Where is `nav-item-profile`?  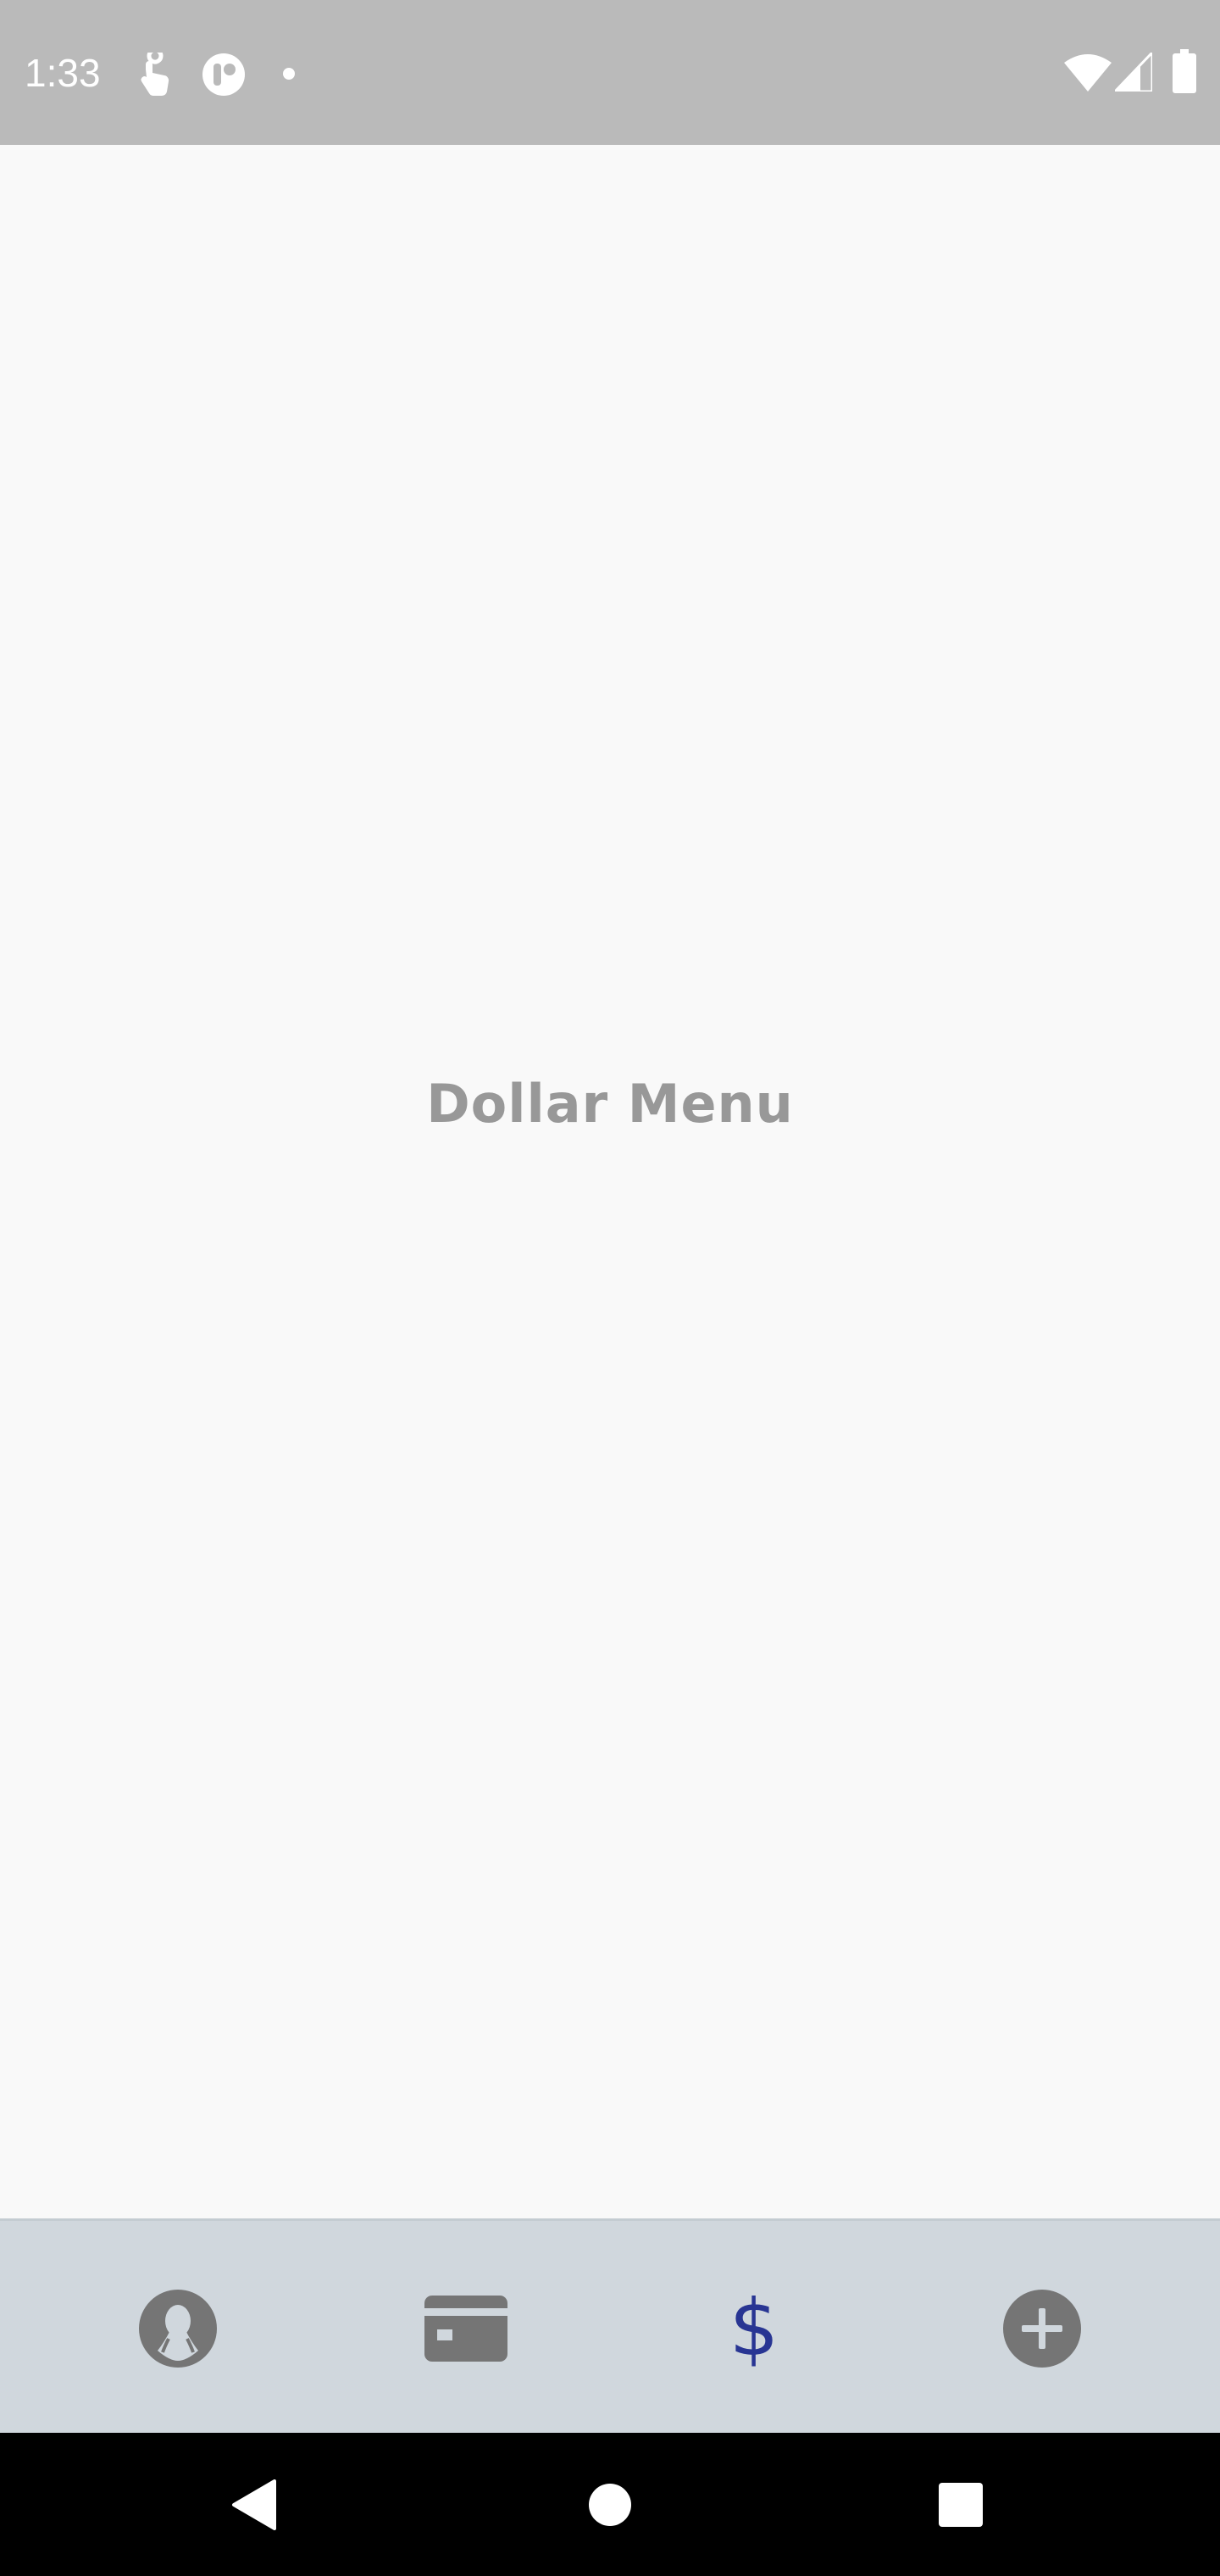 nav-item-profile is located at coordinates (177, 2328).